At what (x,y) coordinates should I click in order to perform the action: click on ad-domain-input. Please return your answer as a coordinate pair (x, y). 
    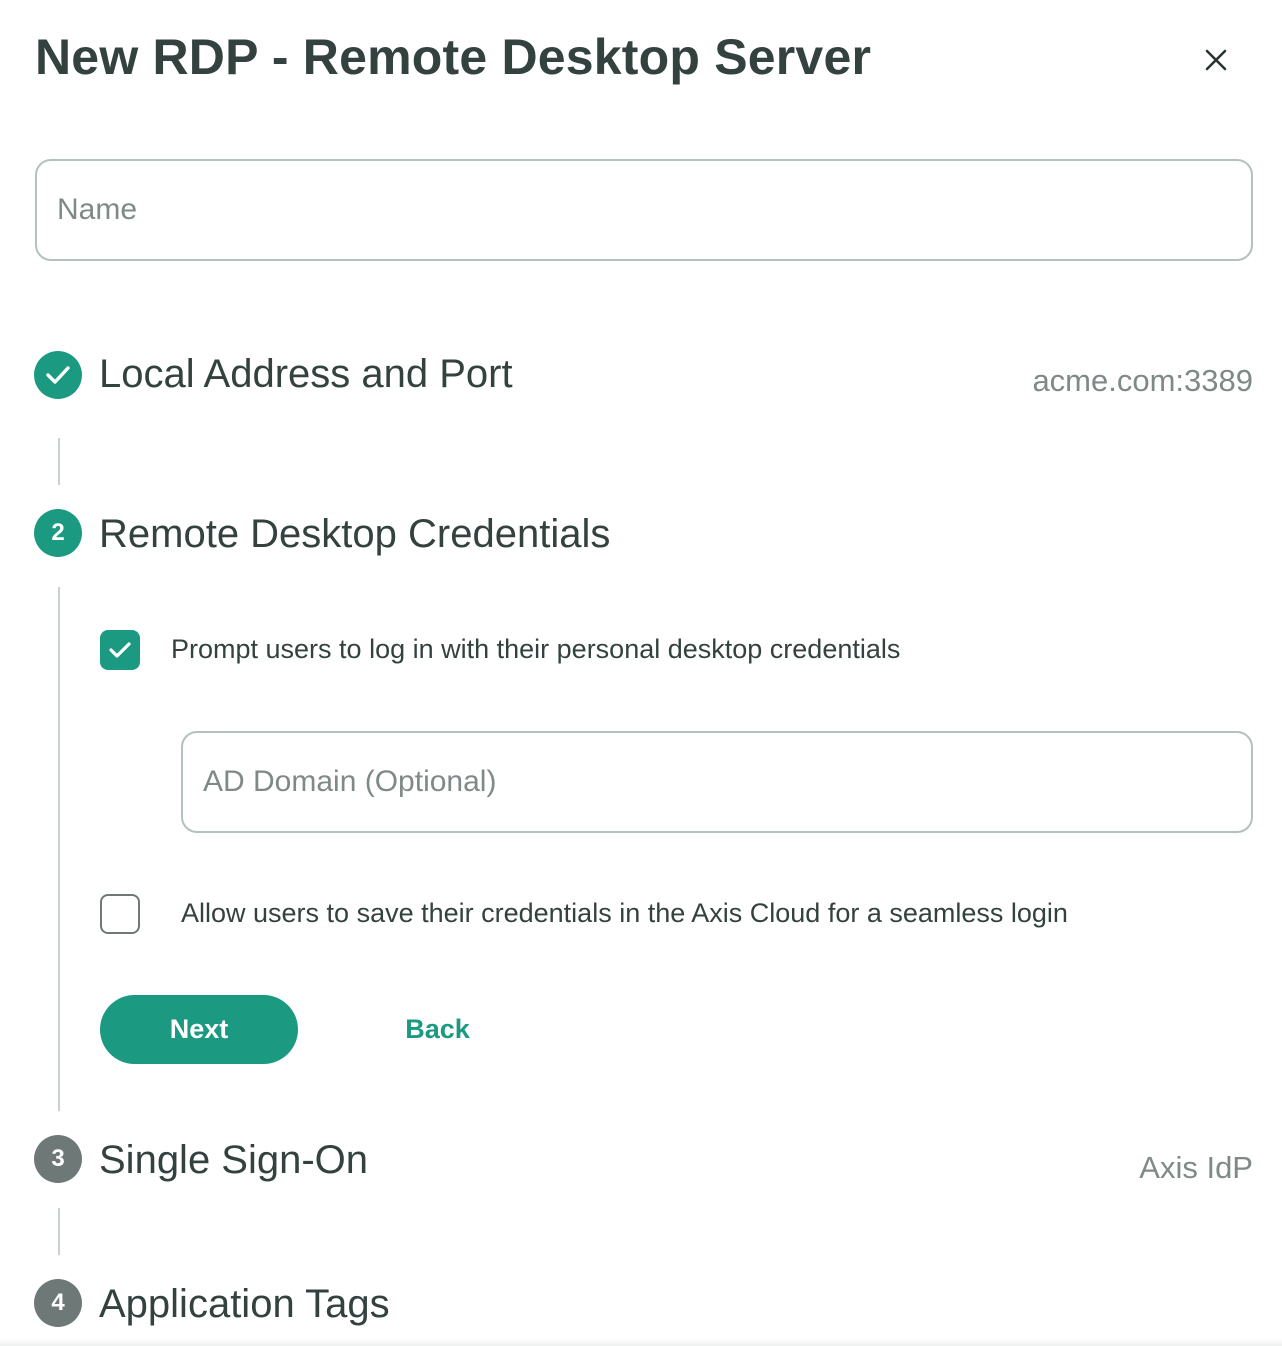
    Looking at the image, I should click on (717, 782).